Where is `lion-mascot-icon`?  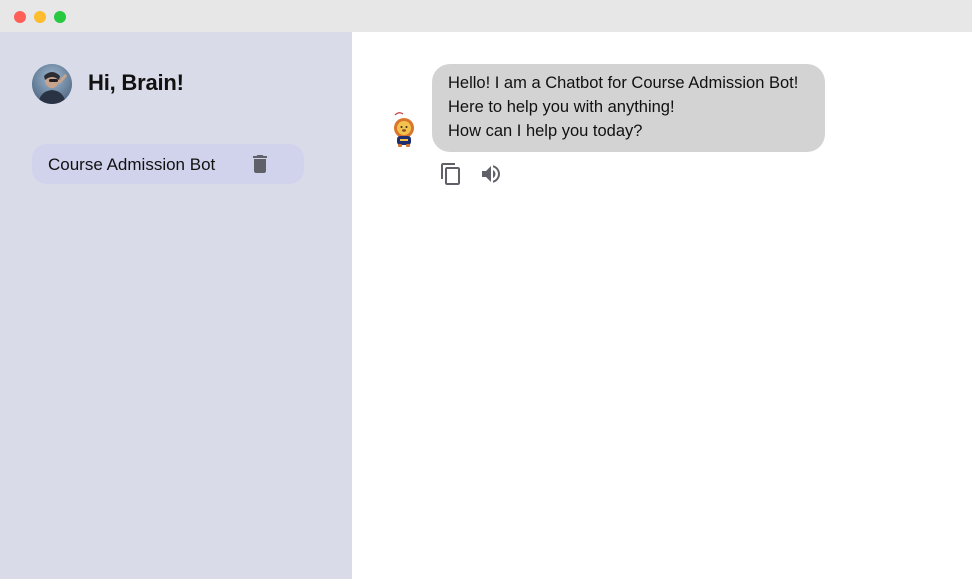
lion-mascot-icon is located at coordinates (404, 130).